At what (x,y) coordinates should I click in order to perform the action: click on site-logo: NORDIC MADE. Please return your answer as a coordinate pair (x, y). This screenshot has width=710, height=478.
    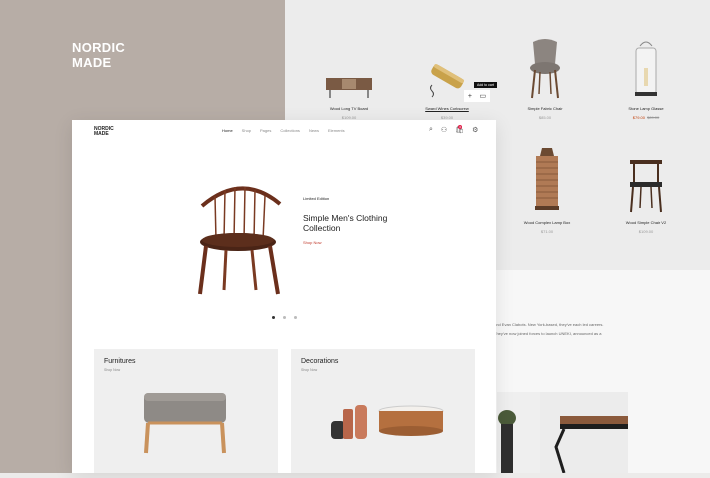
    Looking at the image, I should click on (104, 132).